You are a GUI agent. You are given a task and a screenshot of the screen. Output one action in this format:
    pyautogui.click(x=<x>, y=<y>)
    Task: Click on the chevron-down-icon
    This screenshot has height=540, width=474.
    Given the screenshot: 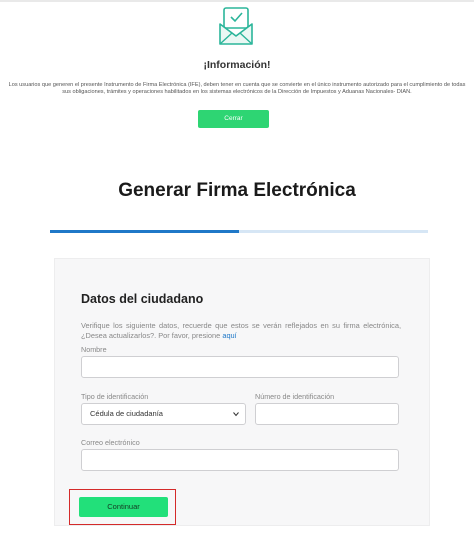 What is the action you would take?
    pyautogui.click(x=236, y=414)
    